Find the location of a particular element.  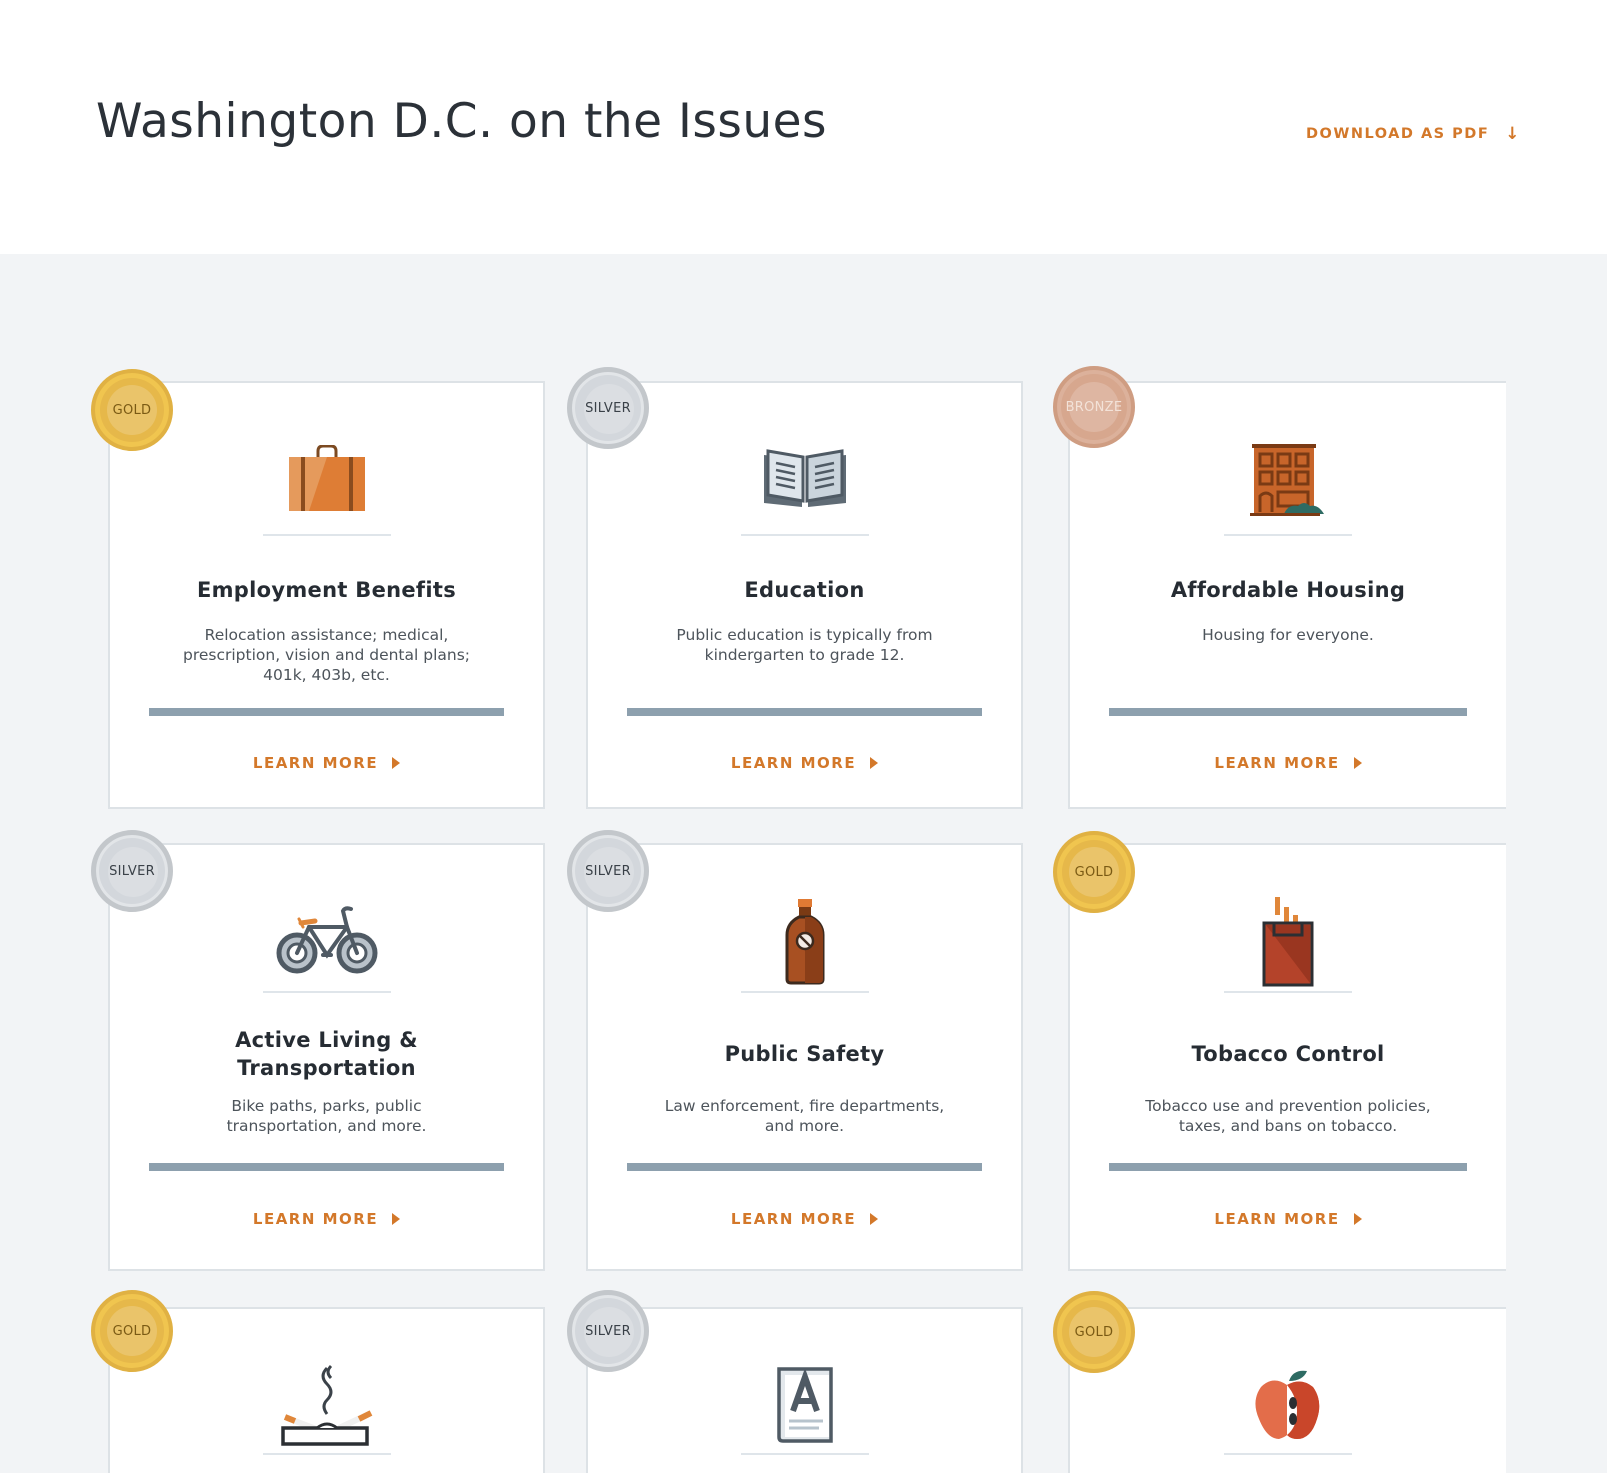

bottle-icon is located at coordinates (804, 941).